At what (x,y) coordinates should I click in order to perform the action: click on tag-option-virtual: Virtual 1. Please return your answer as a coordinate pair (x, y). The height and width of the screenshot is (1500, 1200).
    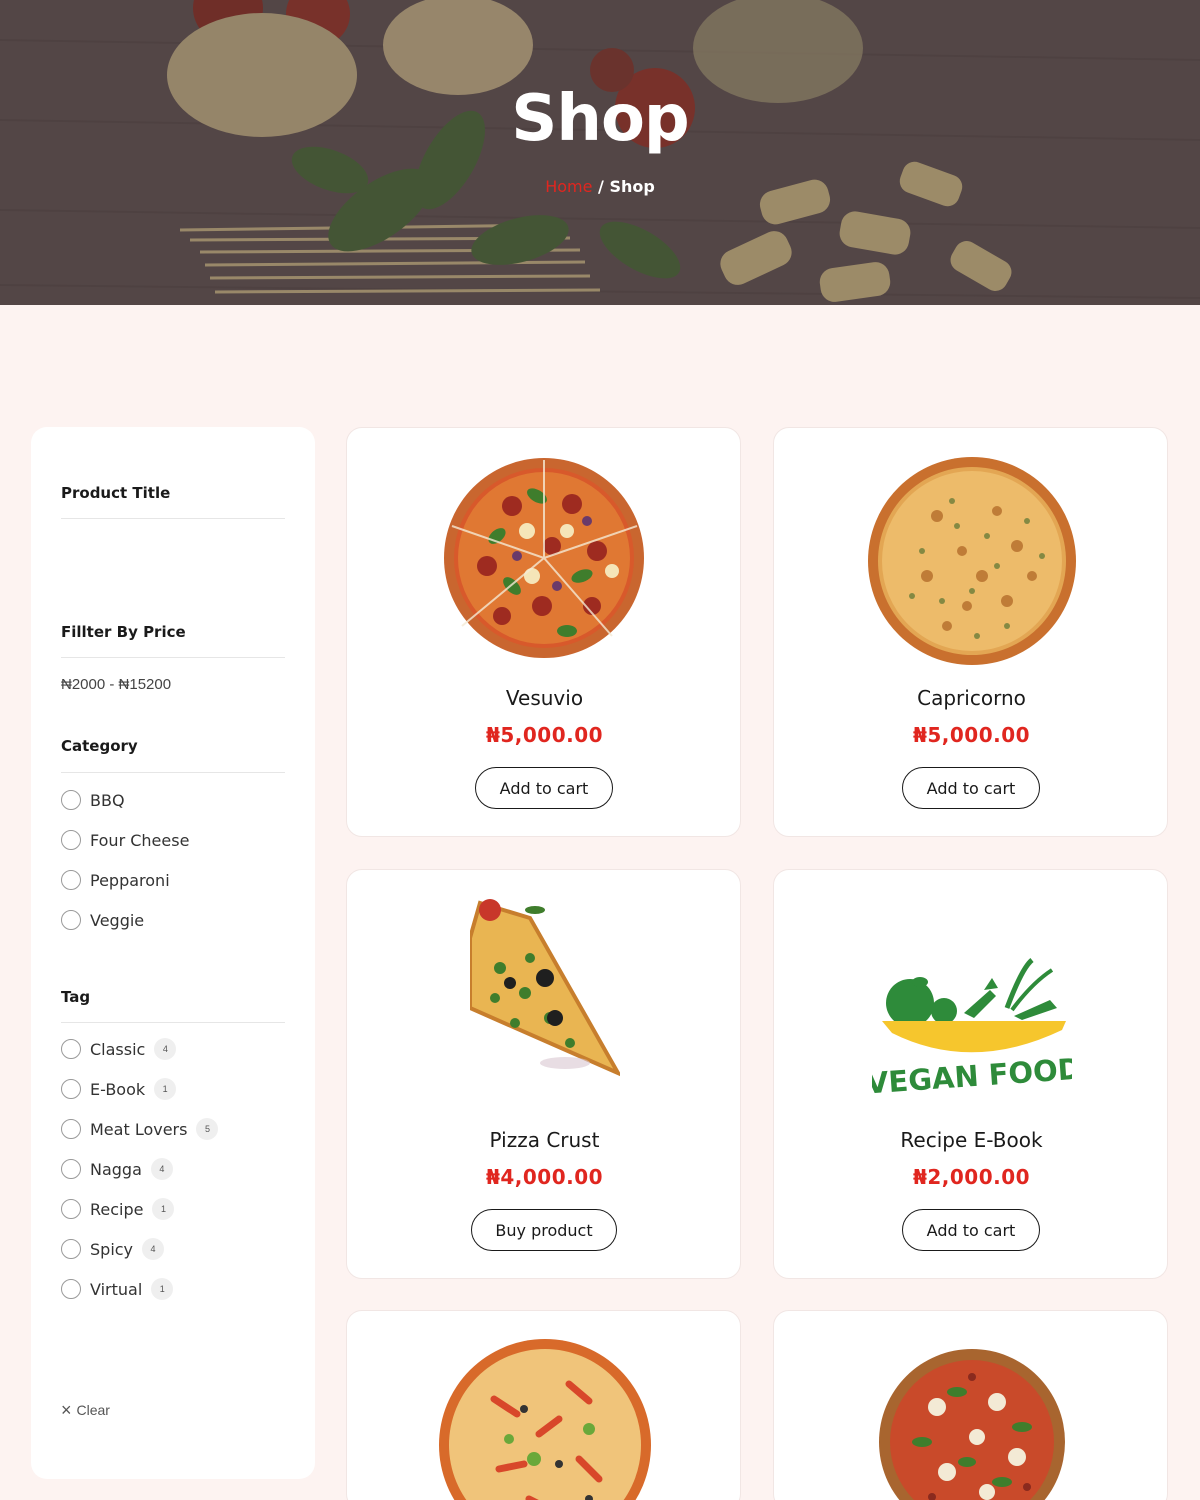
    Looking at the image, I should click on (117, 1289).